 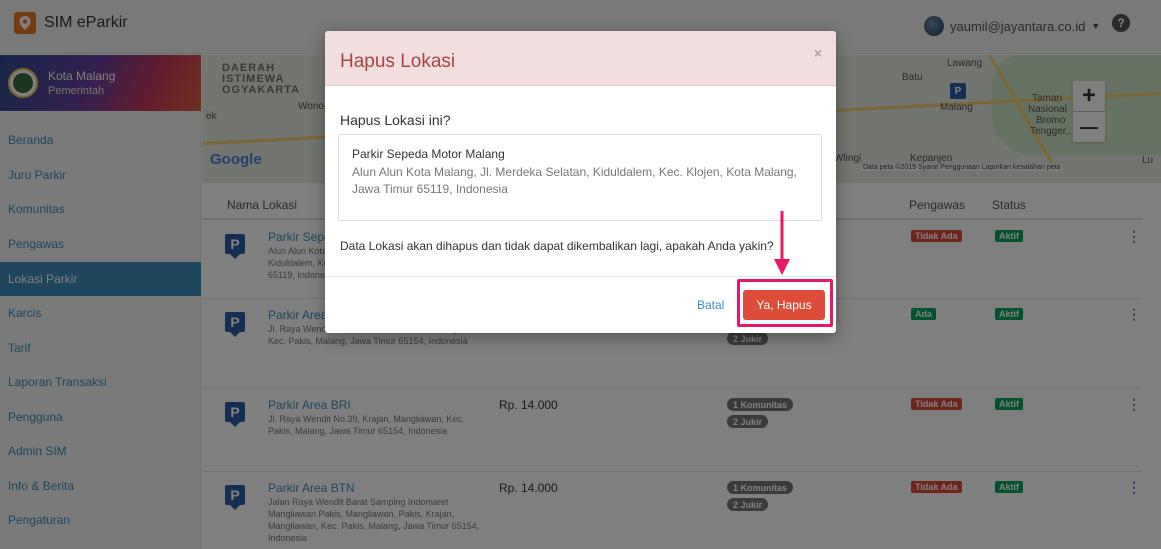 I want to click on annotation-arrow-icon, so click(x=782, y=243).